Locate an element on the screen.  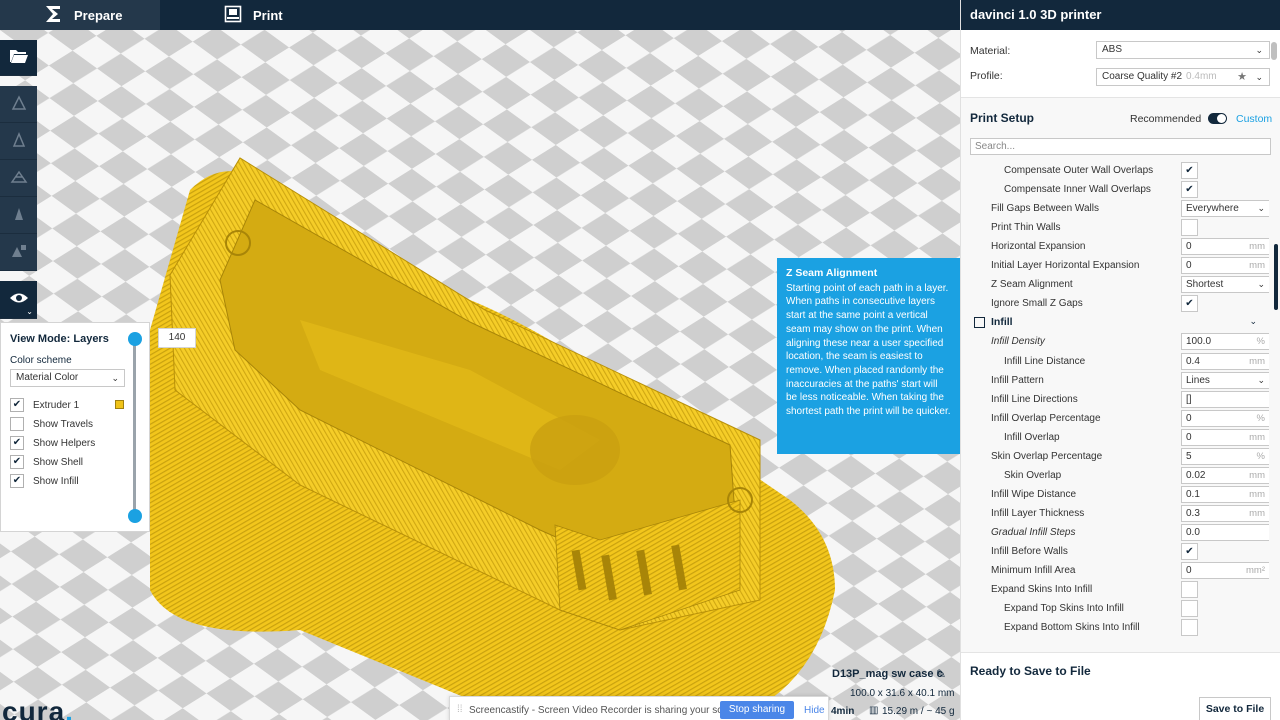
custom-mode-label: Custom is located at coordinates (1254, 119).